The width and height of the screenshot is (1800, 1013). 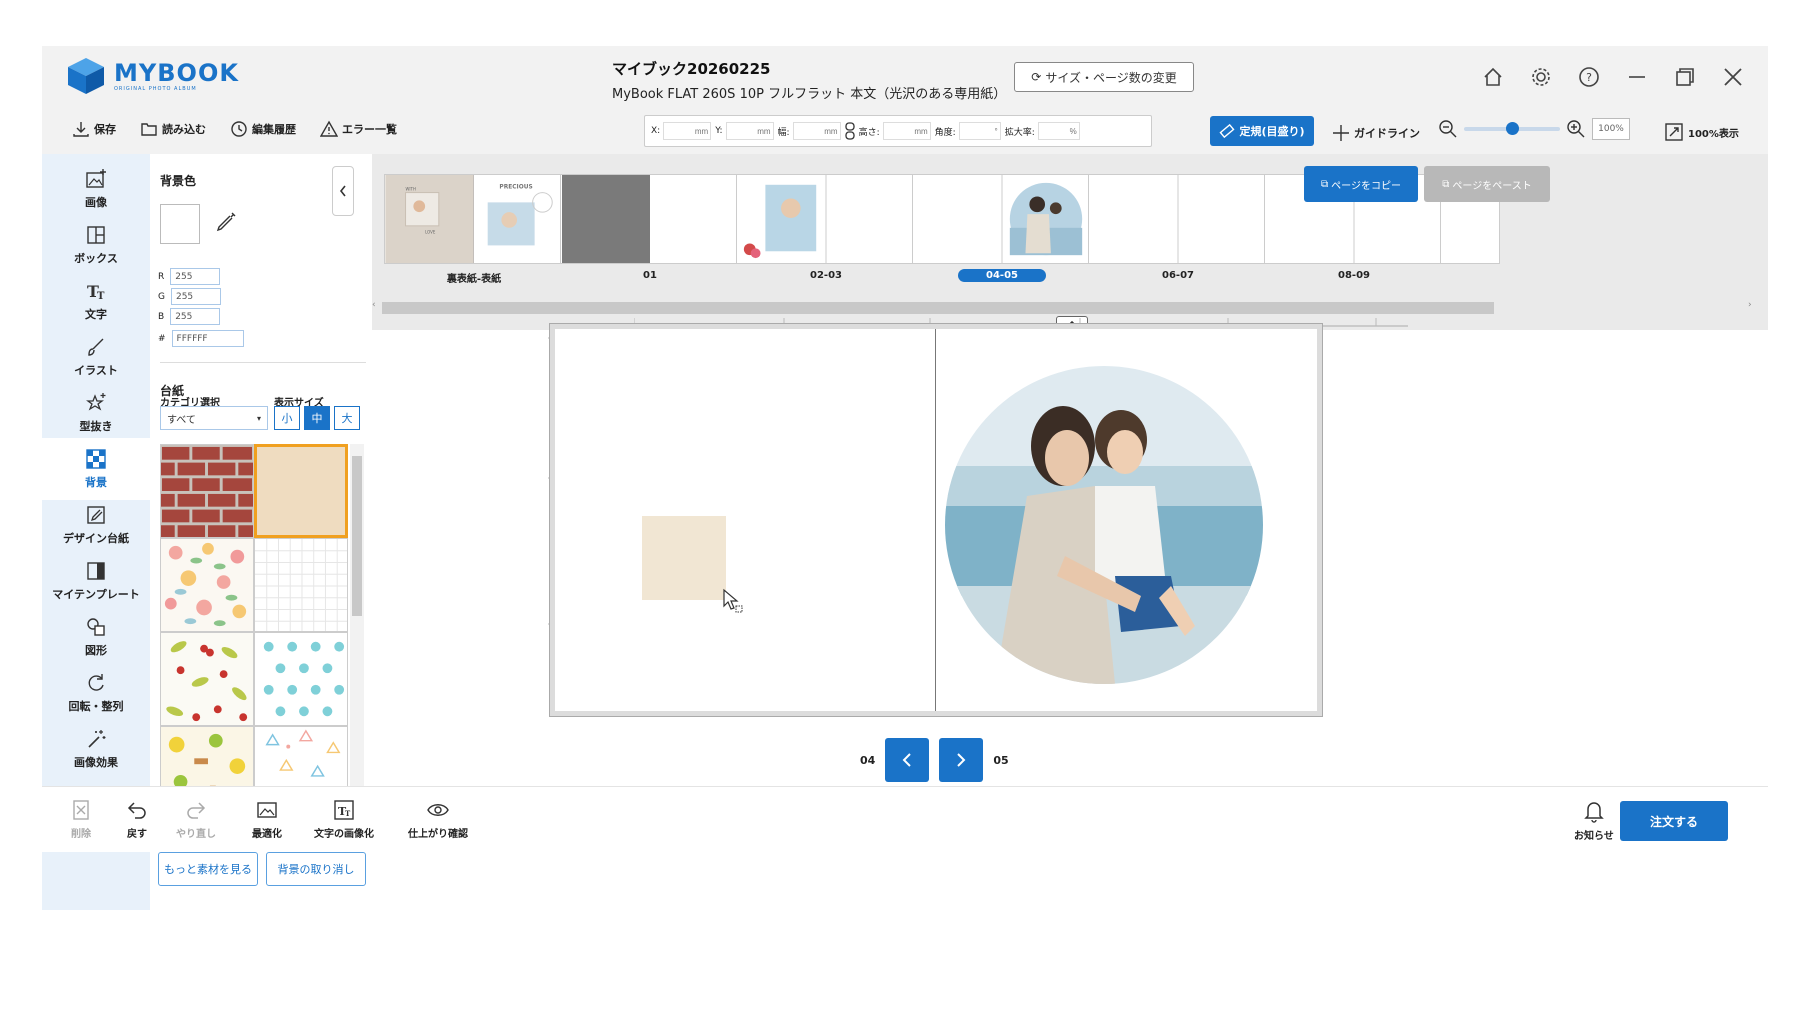 What do you see at coordinates (961, 760) in the screenshot?
I see `next-page-button` at bounding box center [961, 760].